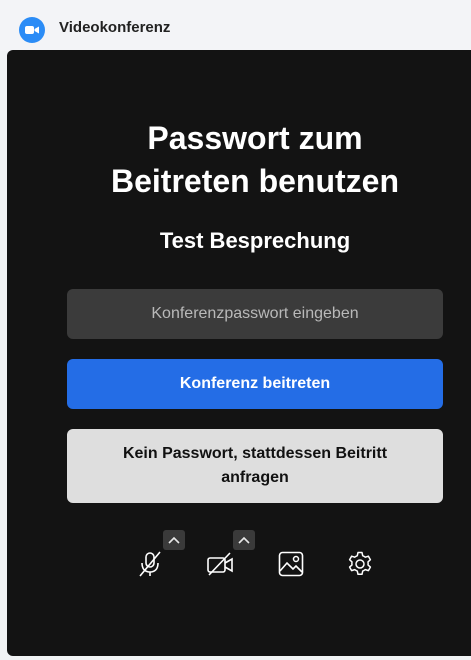 Image resolution: width=471 pixels, height=660 pixels. What do you see at coordinates (360, 564) in the screenshot?
I see `settings-gear-icon` at bounding box center [360, 564].